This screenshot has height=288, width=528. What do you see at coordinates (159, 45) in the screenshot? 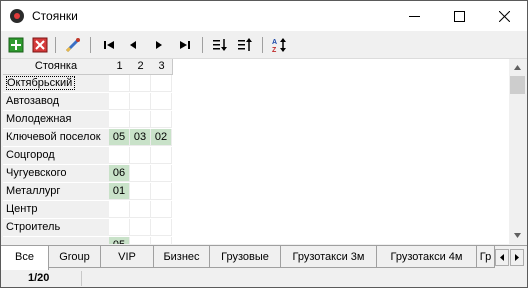
I see `next-record-button` at bounding box center [159, 45].